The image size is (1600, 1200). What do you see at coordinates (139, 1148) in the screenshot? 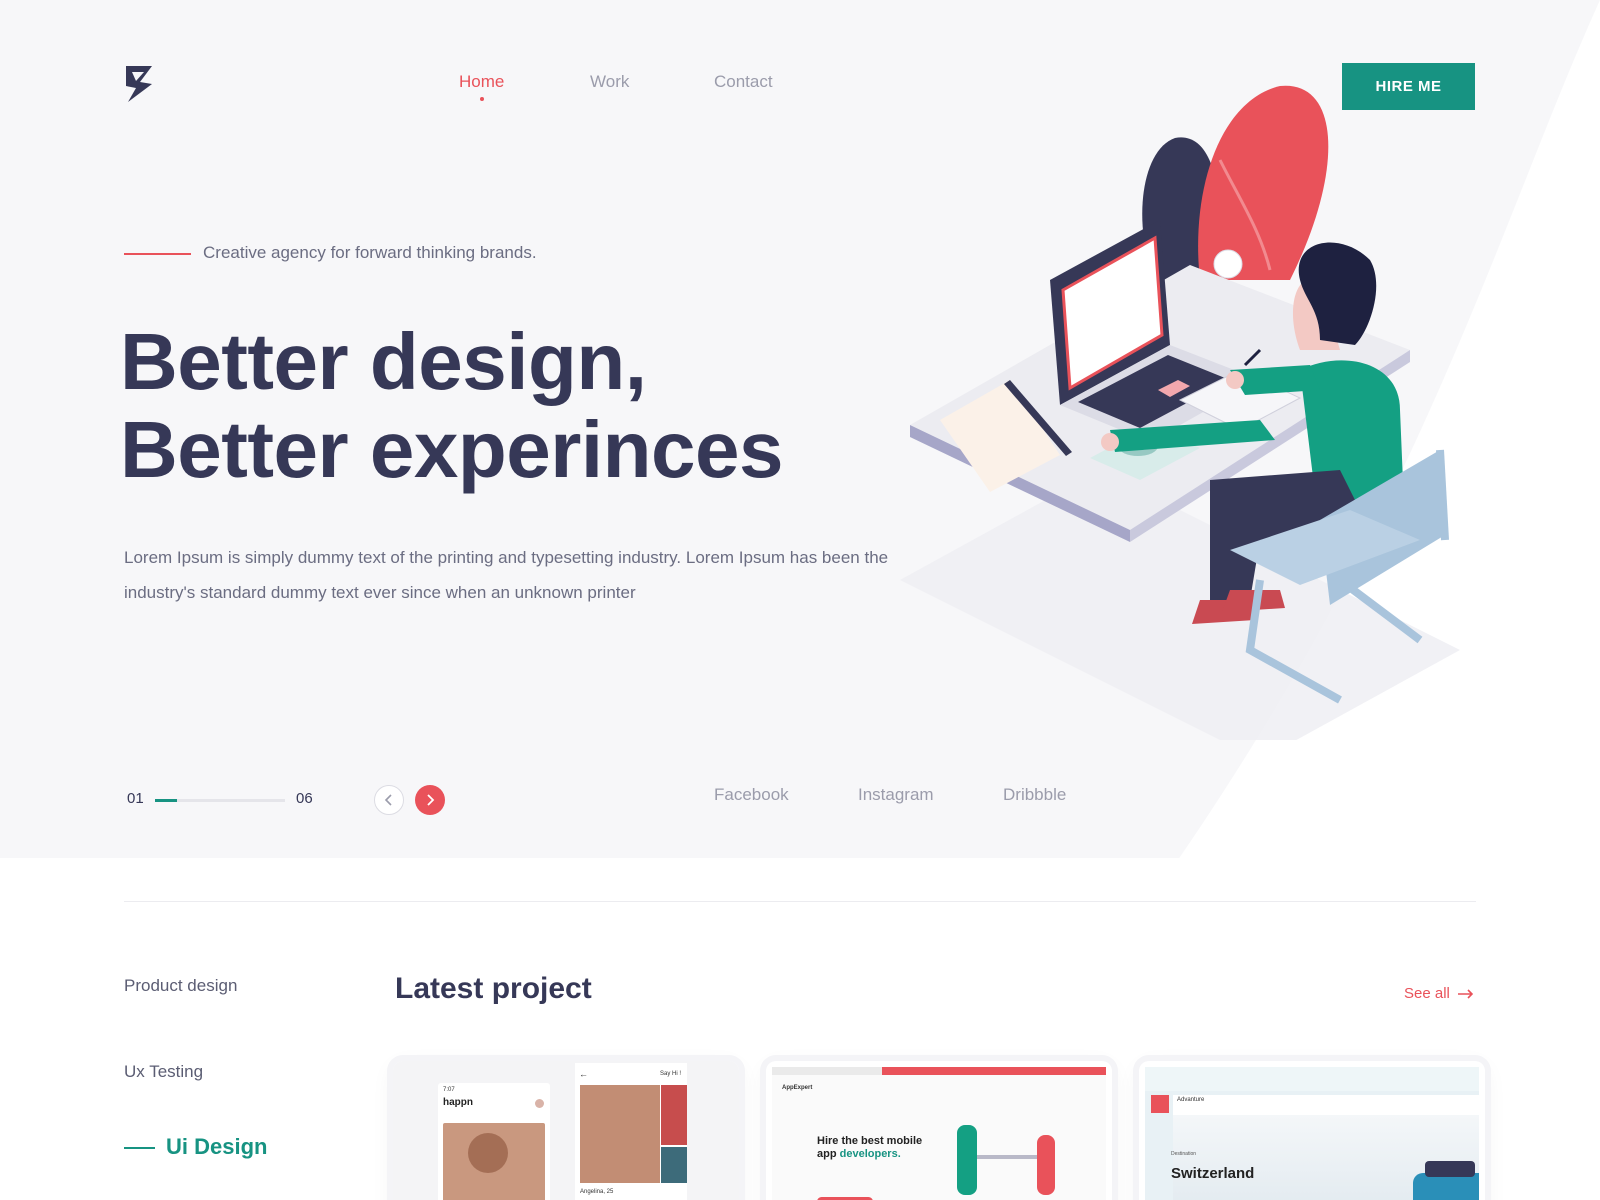
I see `active-category-line` at bounding box center [139, 1148].